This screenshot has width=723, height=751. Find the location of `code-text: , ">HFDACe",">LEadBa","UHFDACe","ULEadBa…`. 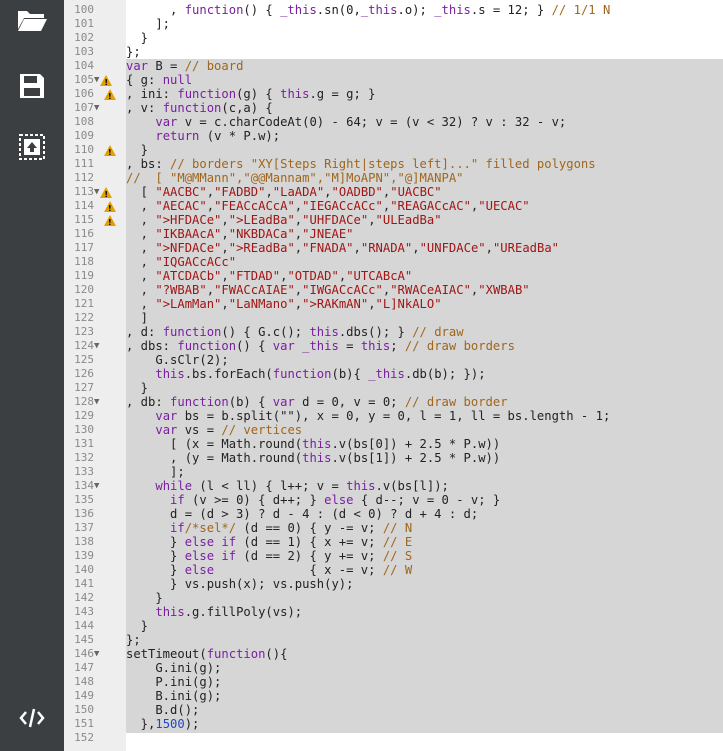

code-text: , ">HFDACe",">LEadBa","UHFDACe","ULEadBa… is located at coordinates (284, 220).